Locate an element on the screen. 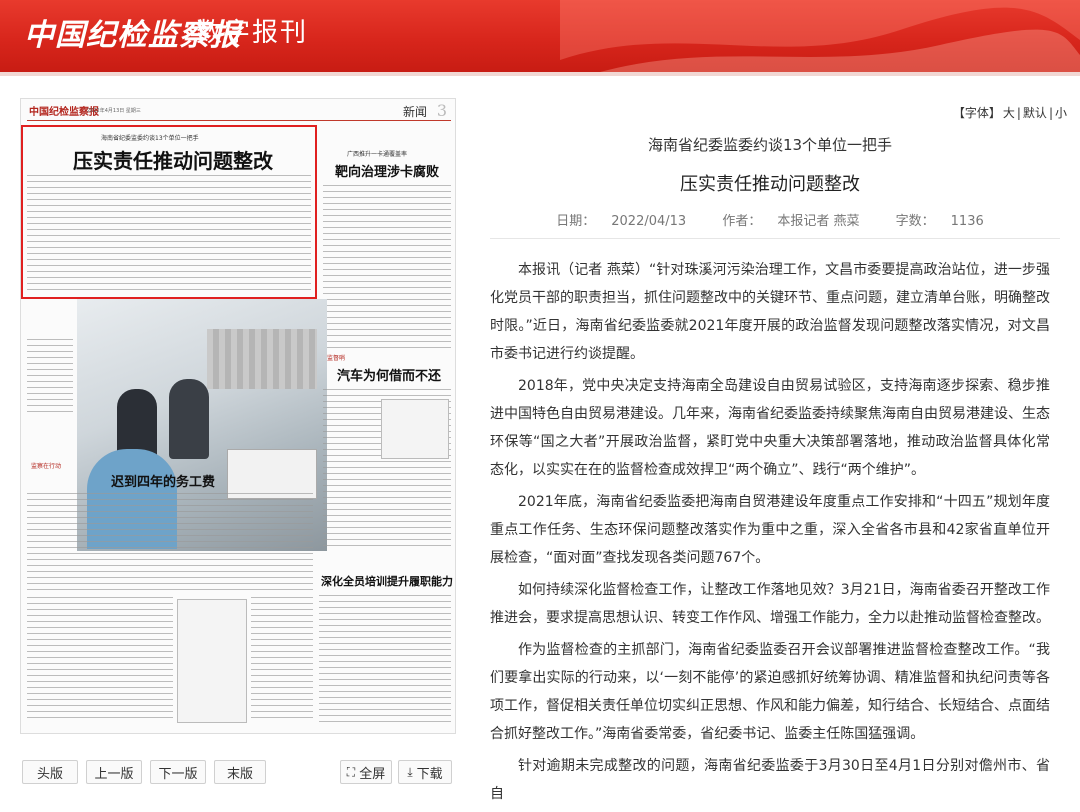 This screenshot has width=1080, height=812. story5-title: 深化全员培训提升履职能力 is located at coordinates (387, 581).